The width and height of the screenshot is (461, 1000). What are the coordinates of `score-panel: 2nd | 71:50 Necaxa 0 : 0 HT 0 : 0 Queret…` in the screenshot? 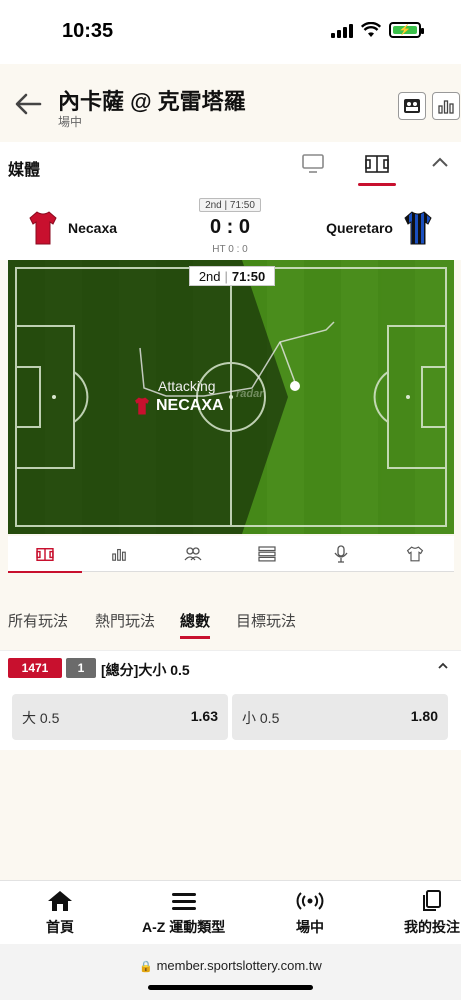 It's located at (230, 225).